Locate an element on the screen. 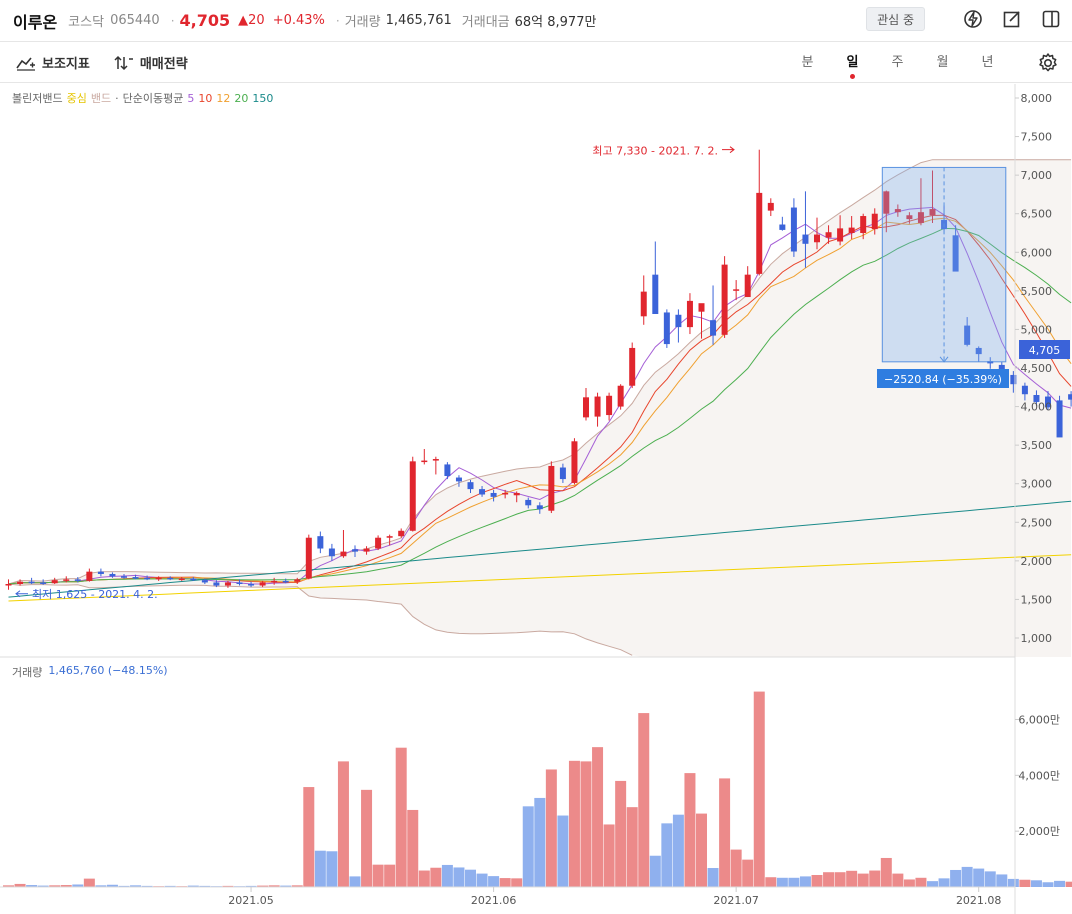 The width and height of the screenshot is (1072, 914). price-tick-label: 7,500 is located at coordinates (1037, 137).